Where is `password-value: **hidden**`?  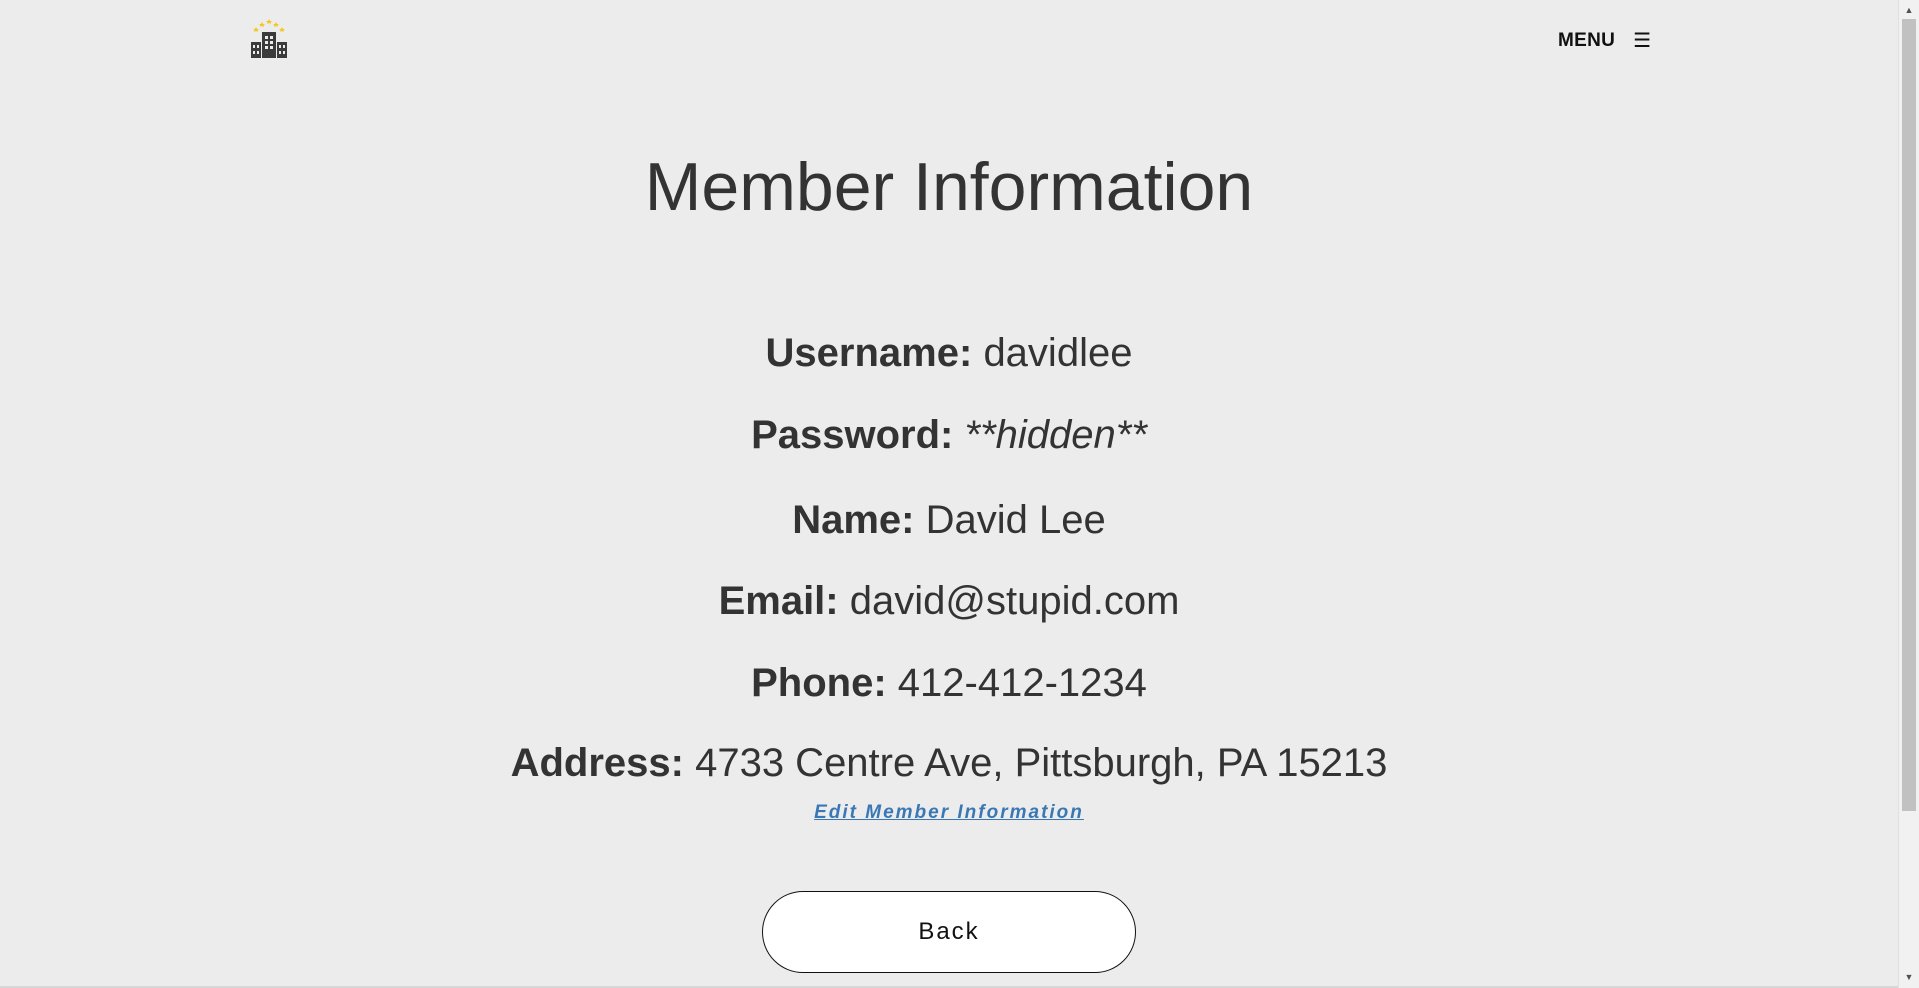
password-value: **hidden** is located at coordinates (1055, 435).